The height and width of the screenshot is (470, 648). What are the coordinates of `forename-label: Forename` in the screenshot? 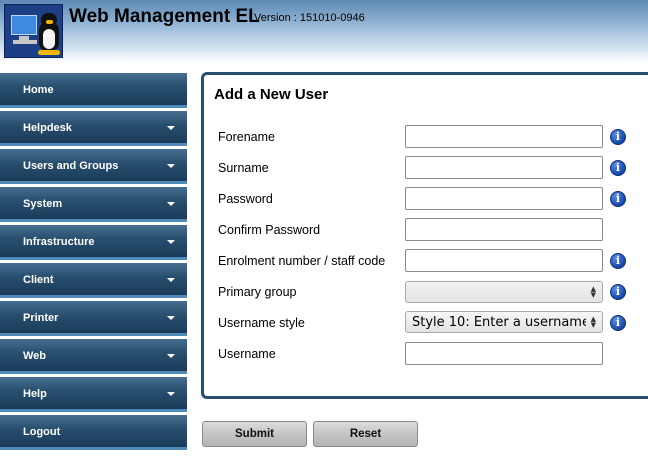 It's located at (246, 137).